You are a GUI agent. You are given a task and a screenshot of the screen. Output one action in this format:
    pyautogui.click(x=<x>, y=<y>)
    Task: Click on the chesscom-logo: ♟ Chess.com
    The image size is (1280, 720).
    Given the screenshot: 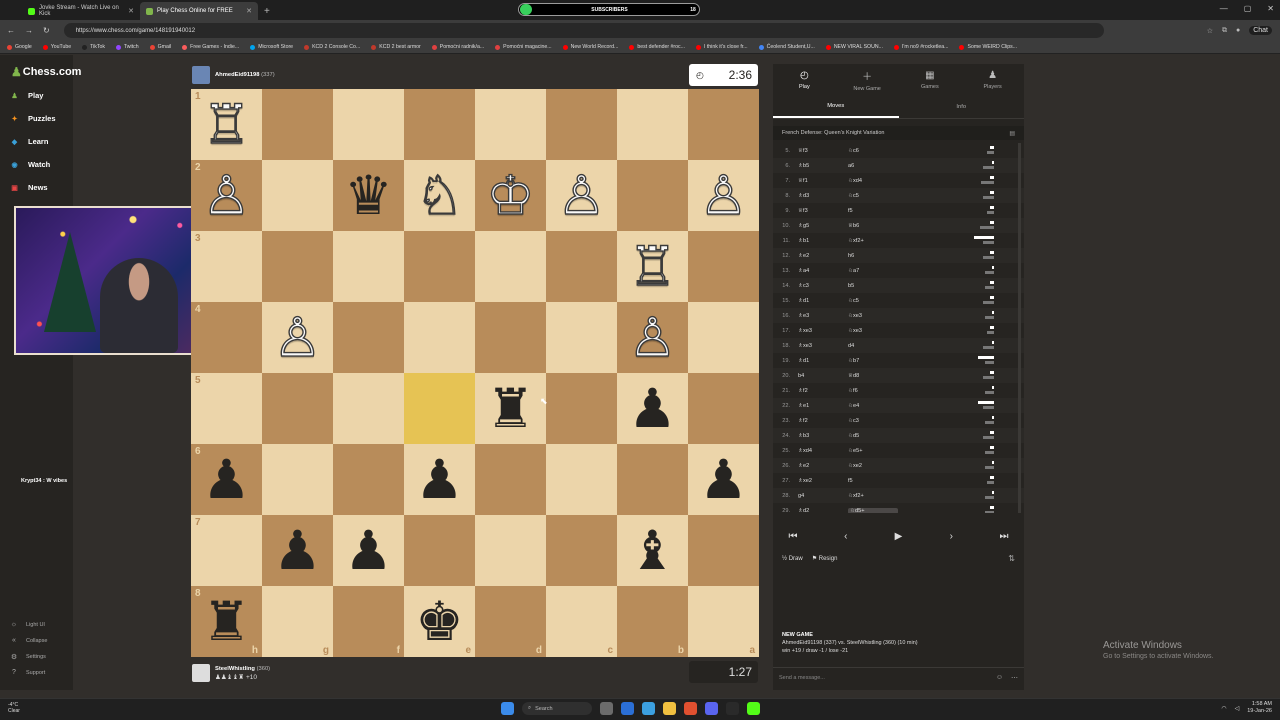 What is the action you would take?
    pyautogui.click(x=46, y=72)
    